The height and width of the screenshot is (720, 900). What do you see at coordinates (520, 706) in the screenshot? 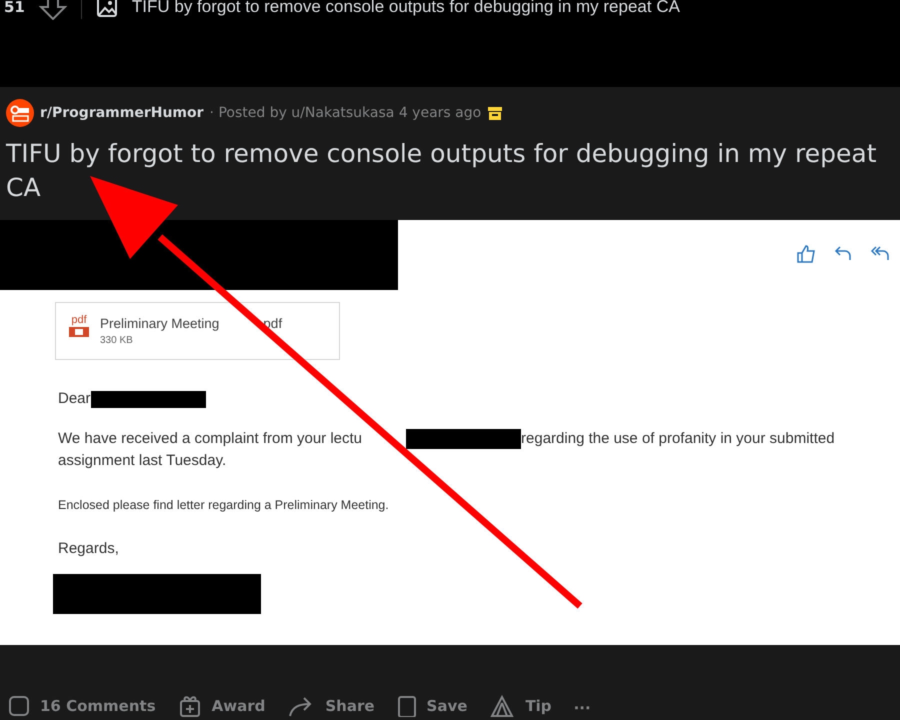
I see `tip-button: Tip` at bounding box center [520, 706].